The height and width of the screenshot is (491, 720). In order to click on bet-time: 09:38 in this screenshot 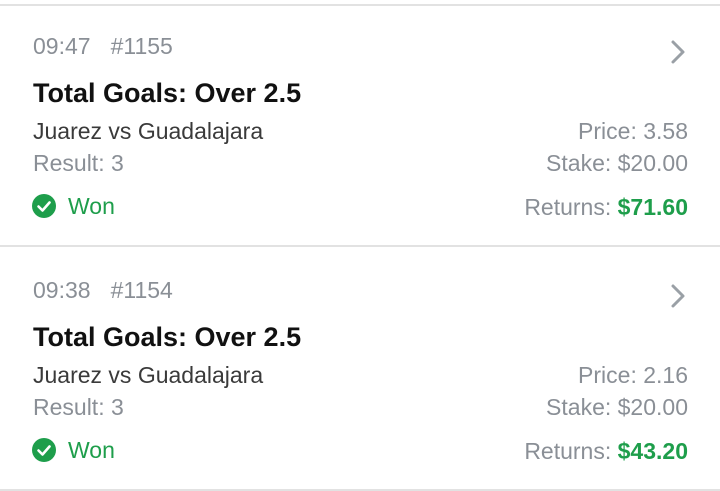, I will do `click(62, 290)`.